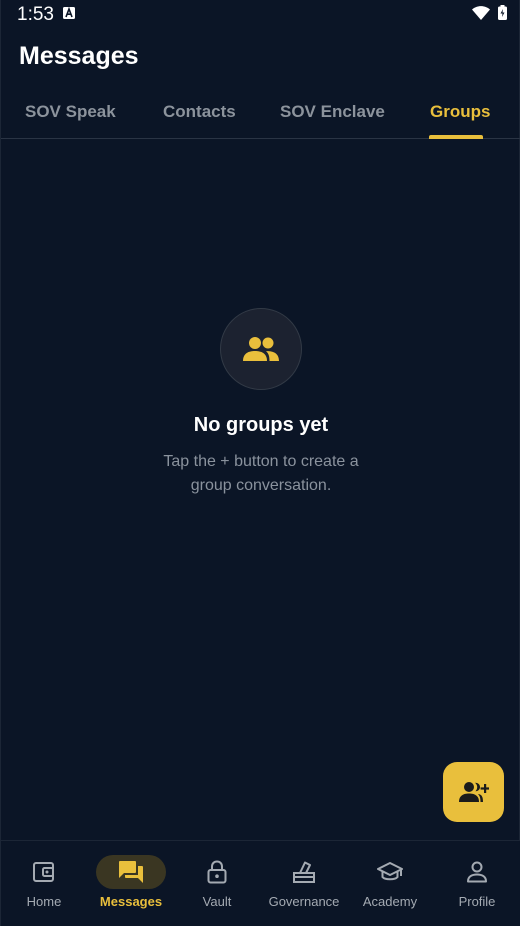 The width and height of the screenshot is (520, 926). What do you see at coordinates (477, 901) in the screenshot?
I see `nav-profile-label: Profile` at bounding box center [477, 901].